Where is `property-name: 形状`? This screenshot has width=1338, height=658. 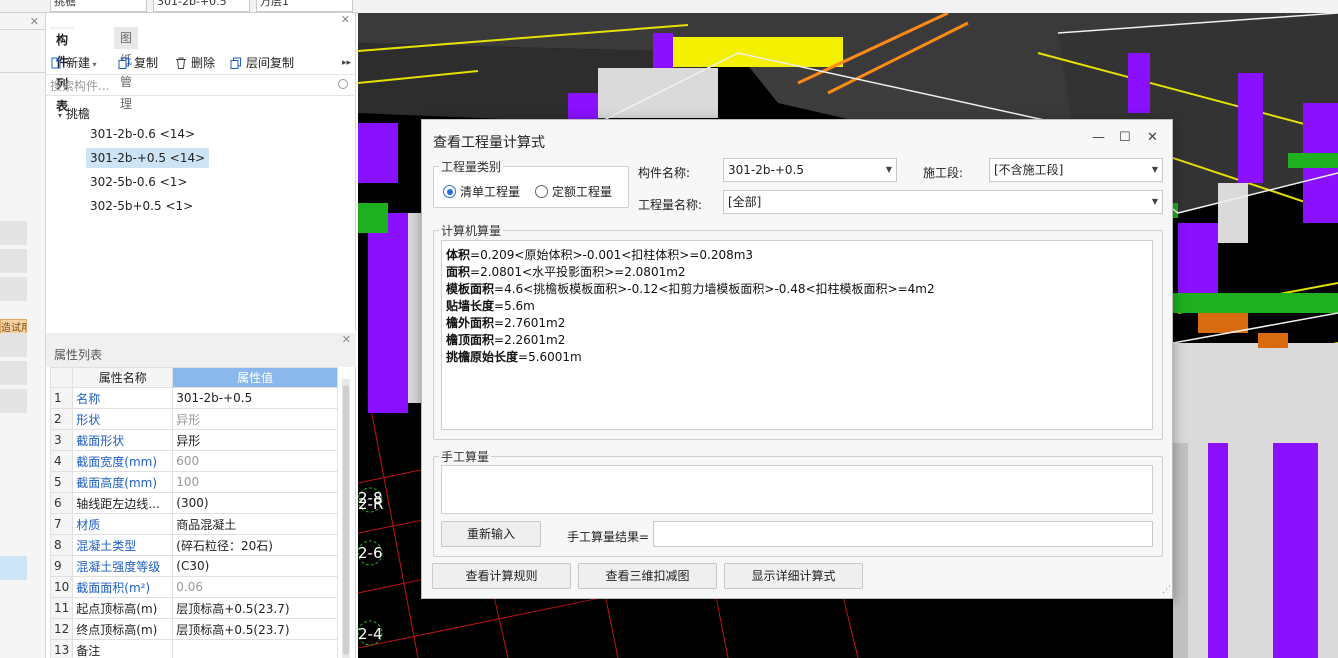
property-name: 形状 is located at coordinates (123, 419).